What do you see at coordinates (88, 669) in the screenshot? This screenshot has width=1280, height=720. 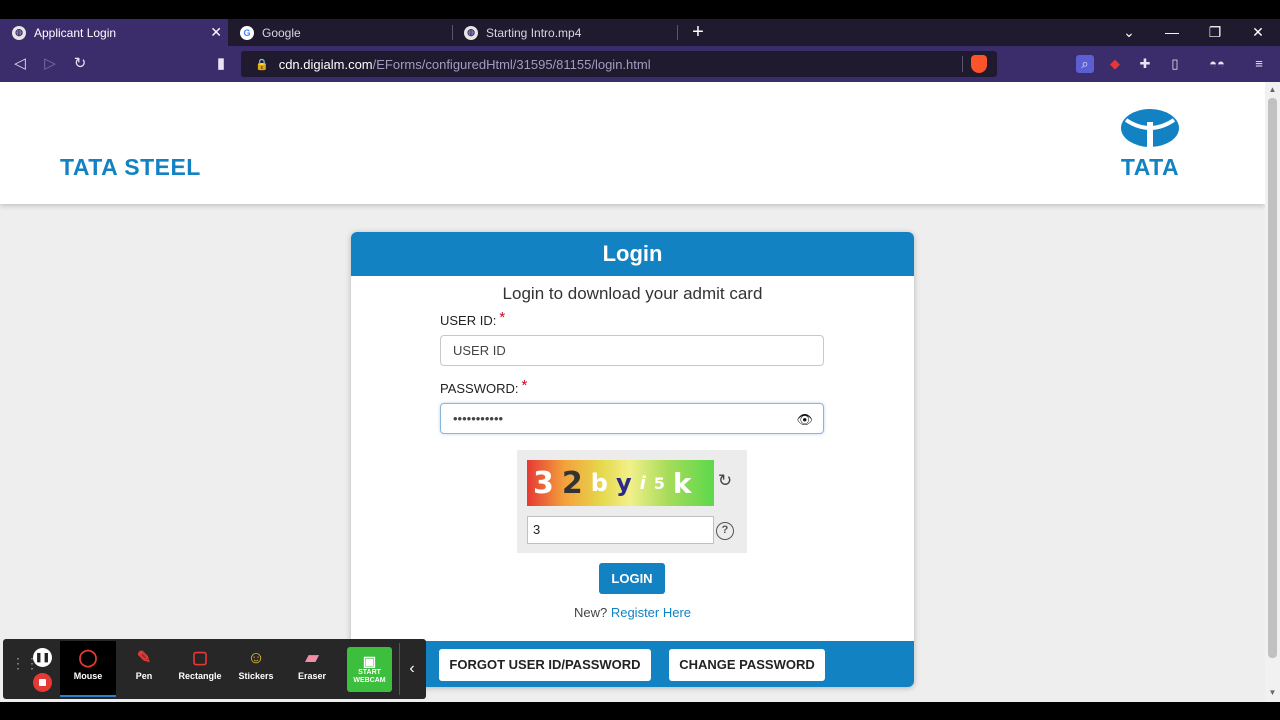 I see `mouse-tool-button: ◯ Mouse` at bounding box center [88, 669].